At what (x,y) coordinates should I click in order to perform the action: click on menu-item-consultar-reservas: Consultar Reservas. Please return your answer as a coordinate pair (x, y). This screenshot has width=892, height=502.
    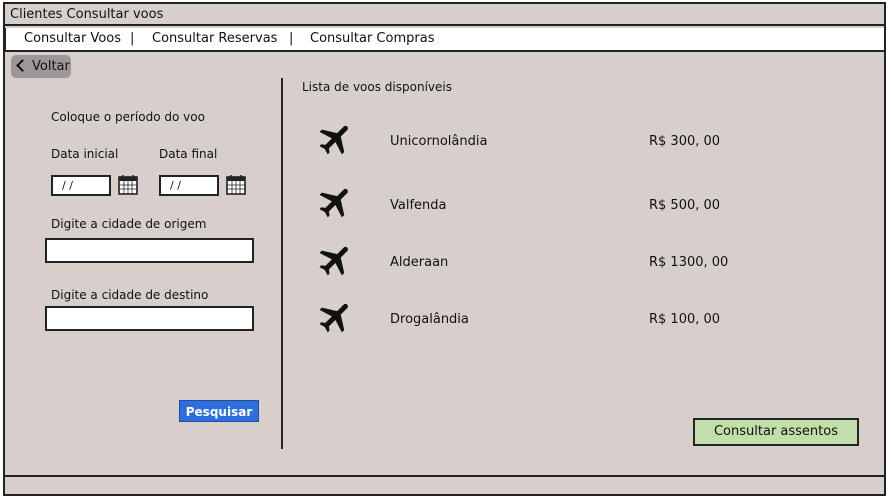
    Looking at the image, I should click on (214, 39).